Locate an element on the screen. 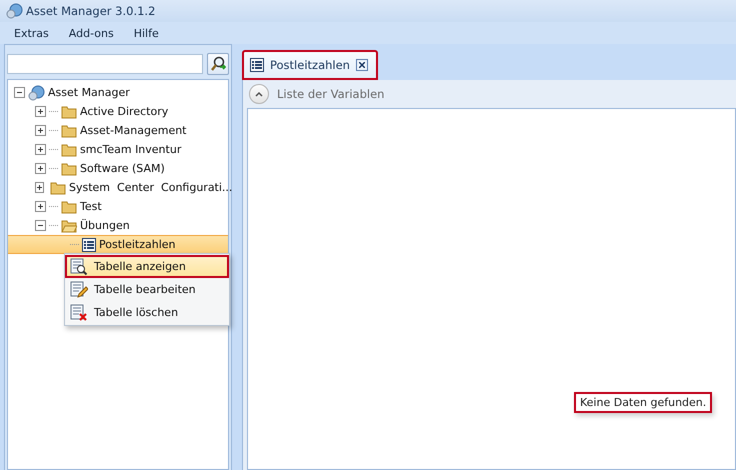 The image size is (736, 470). table-search-icon is located at coordinates (79, 267).